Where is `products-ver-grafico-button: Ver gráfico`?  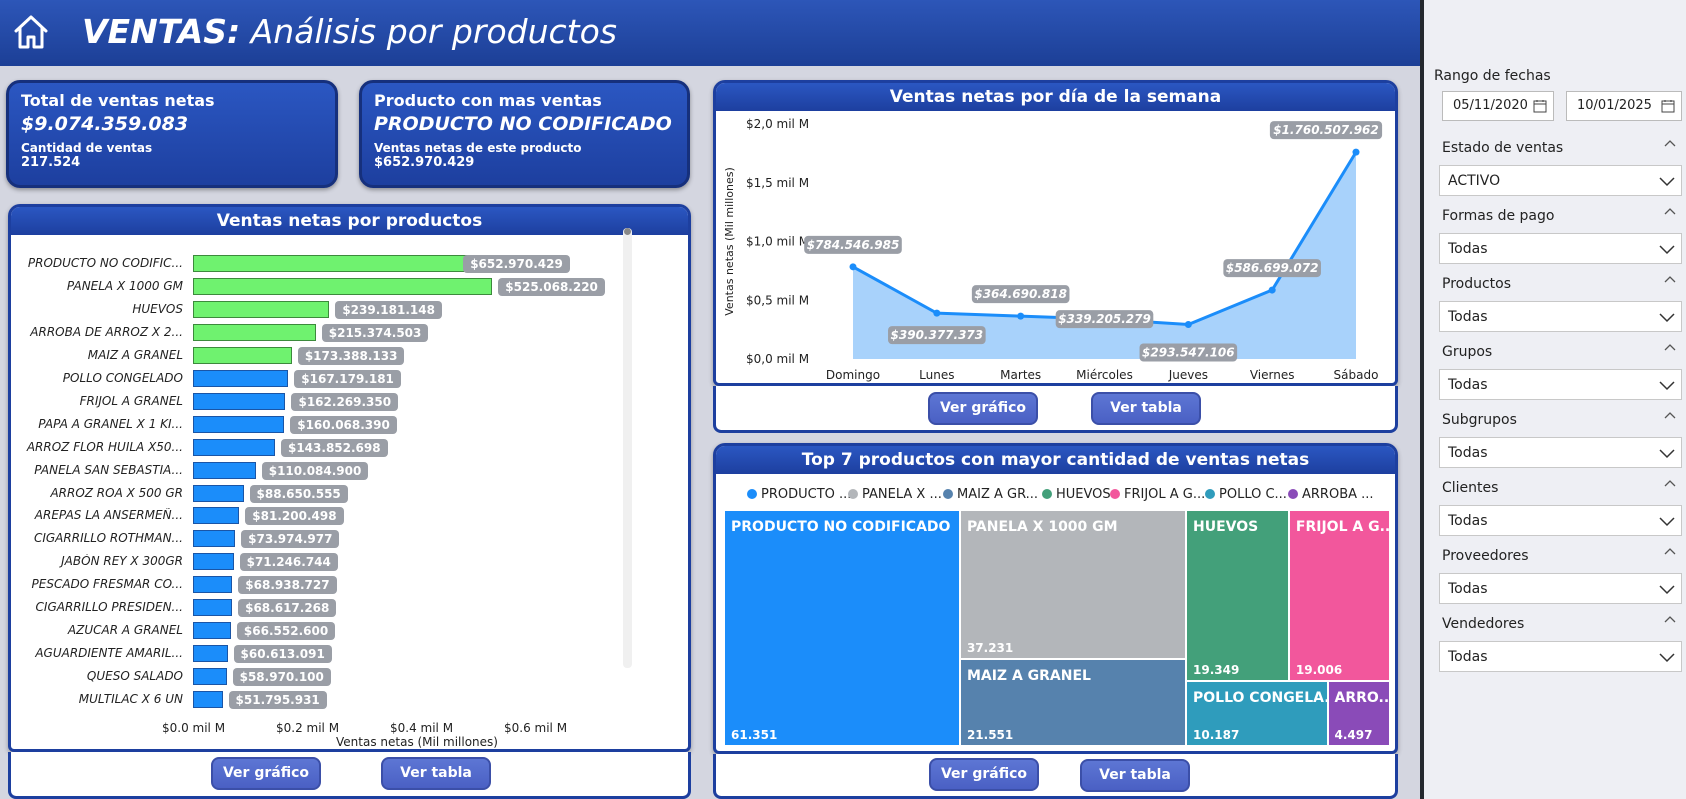
products-ver-grafico-button: Ver gráfico is located at coordinates (266, 773).